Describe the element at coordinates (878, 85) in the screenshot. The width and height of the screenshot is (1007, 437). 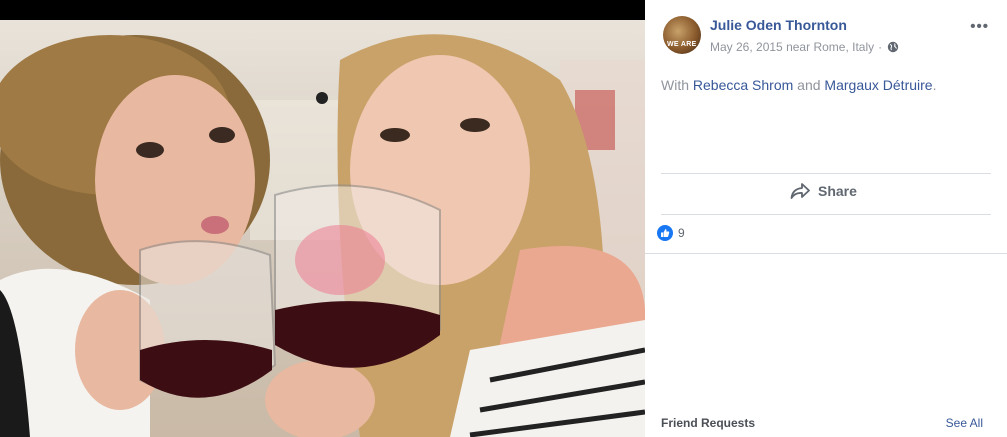
I see `tagged-person-link: Margaux Détruire` at that location.